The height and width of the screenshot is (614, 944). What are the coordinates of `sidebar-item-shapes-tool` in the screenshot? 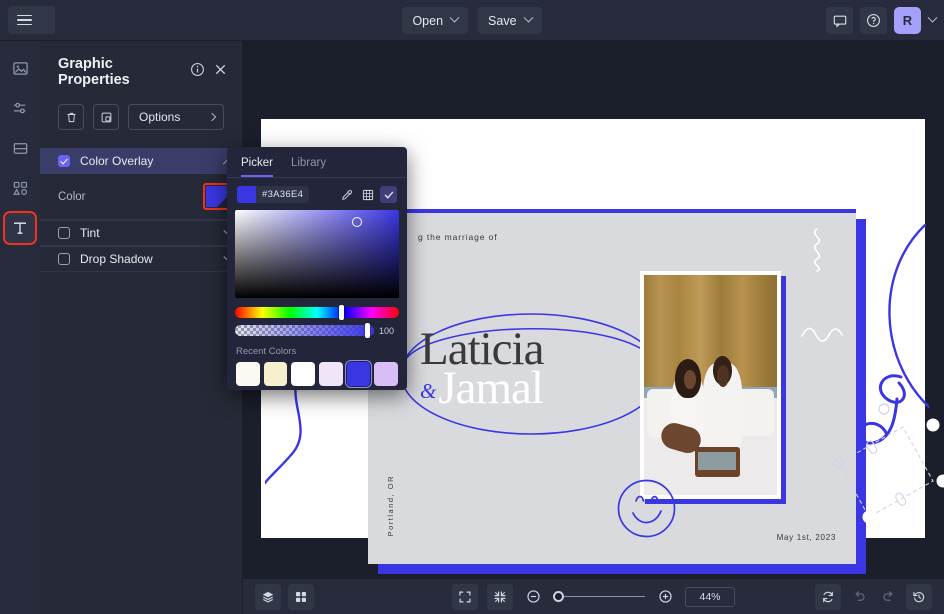 It's located at (20, 188).